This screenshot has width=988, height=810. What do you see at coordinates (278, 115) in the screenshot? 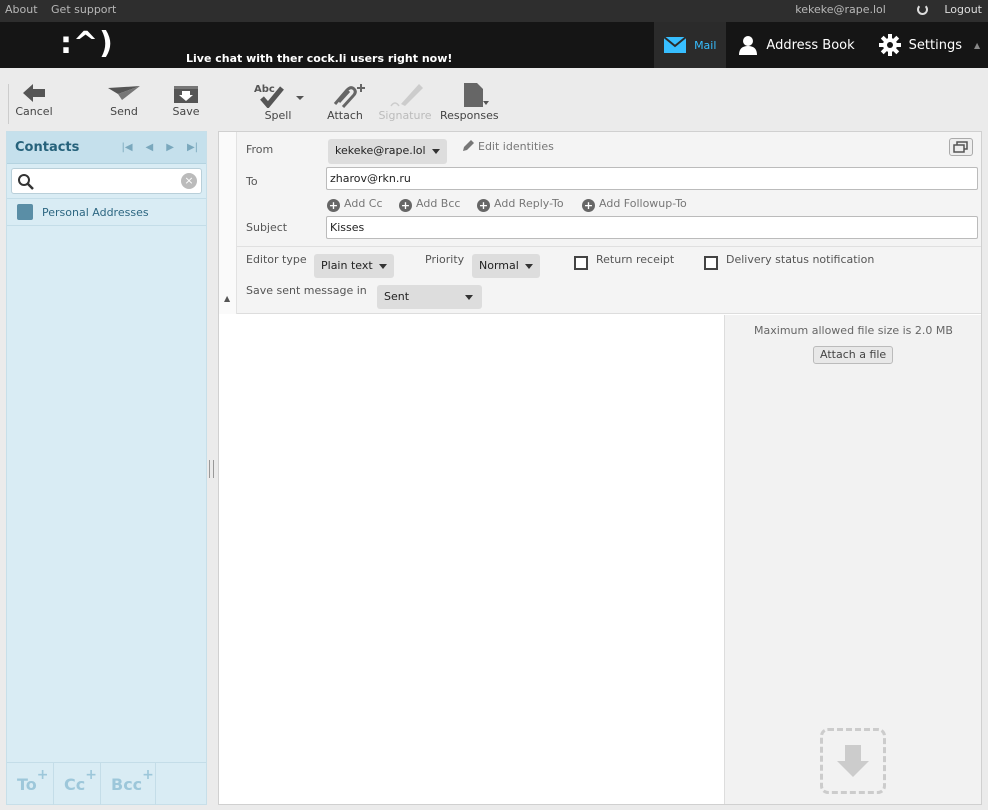
I see `spell-label: Spell` at bounding box center [278, 115].